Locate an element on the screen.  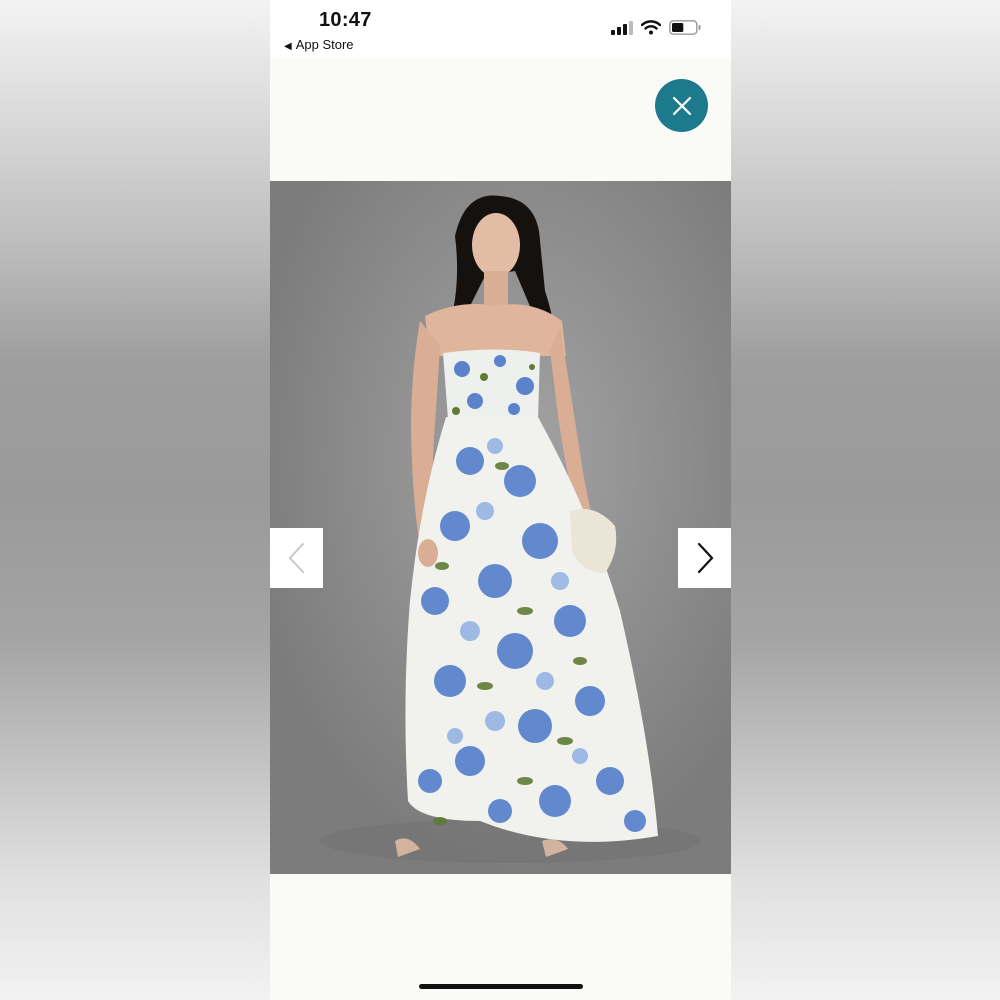
status-bar: 10:47 ◀ App Store is located at coordinates (500, 29).